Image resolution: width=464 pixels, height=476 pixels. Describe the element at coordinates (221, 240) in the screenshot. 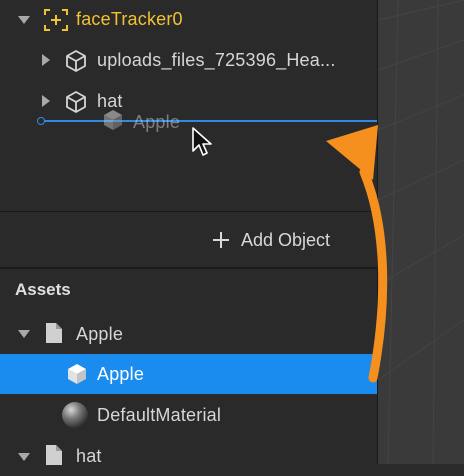

I see `plus-icon` at that location.